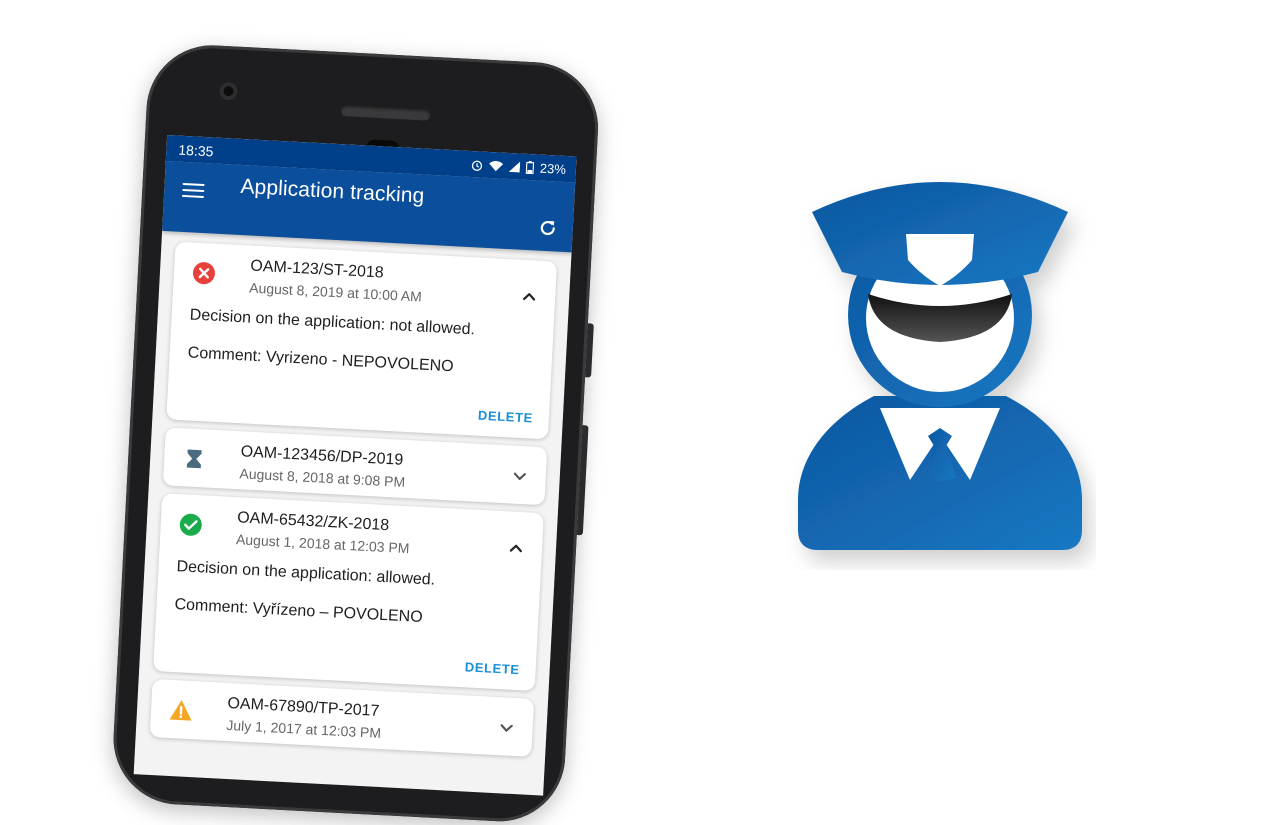 This screenshot has height=825, width=1280. Describe the element at coordinates (385, 112) in the screenshot. I see `earpiece-speaker` at that location.